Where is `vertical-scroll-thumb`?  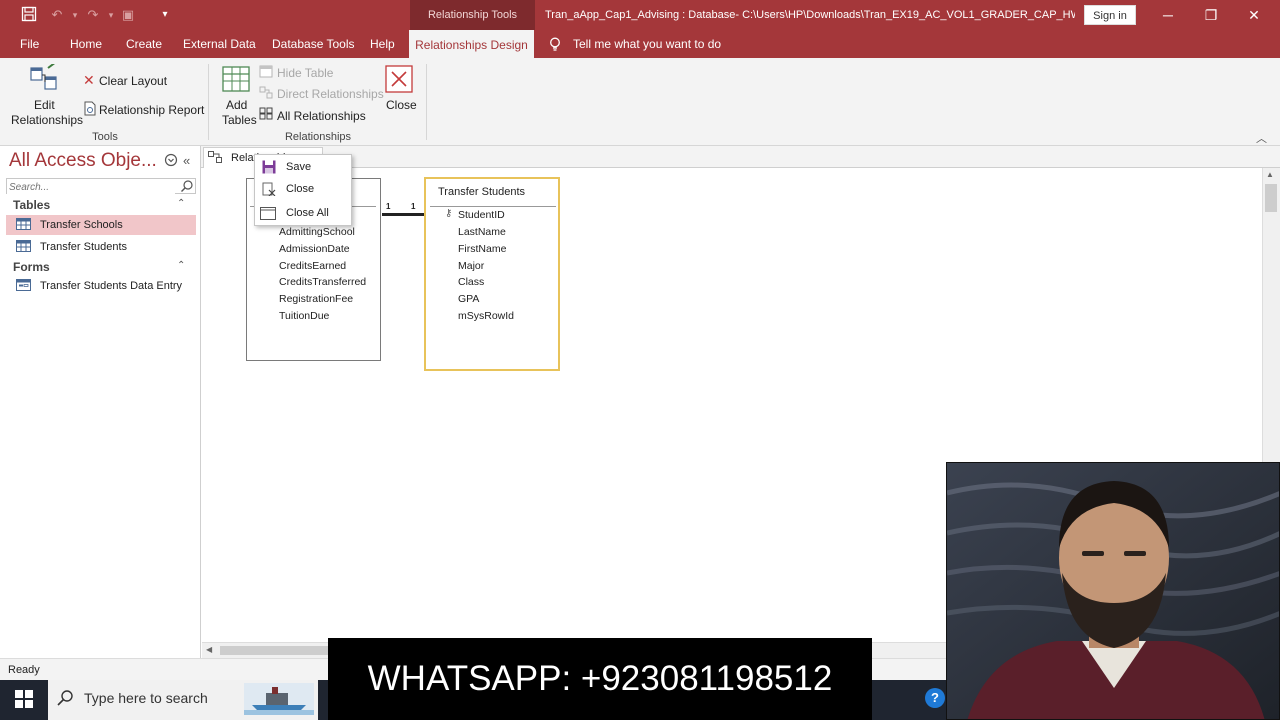
vertical-scroll-thumb is located at coordinates (1271, 198).